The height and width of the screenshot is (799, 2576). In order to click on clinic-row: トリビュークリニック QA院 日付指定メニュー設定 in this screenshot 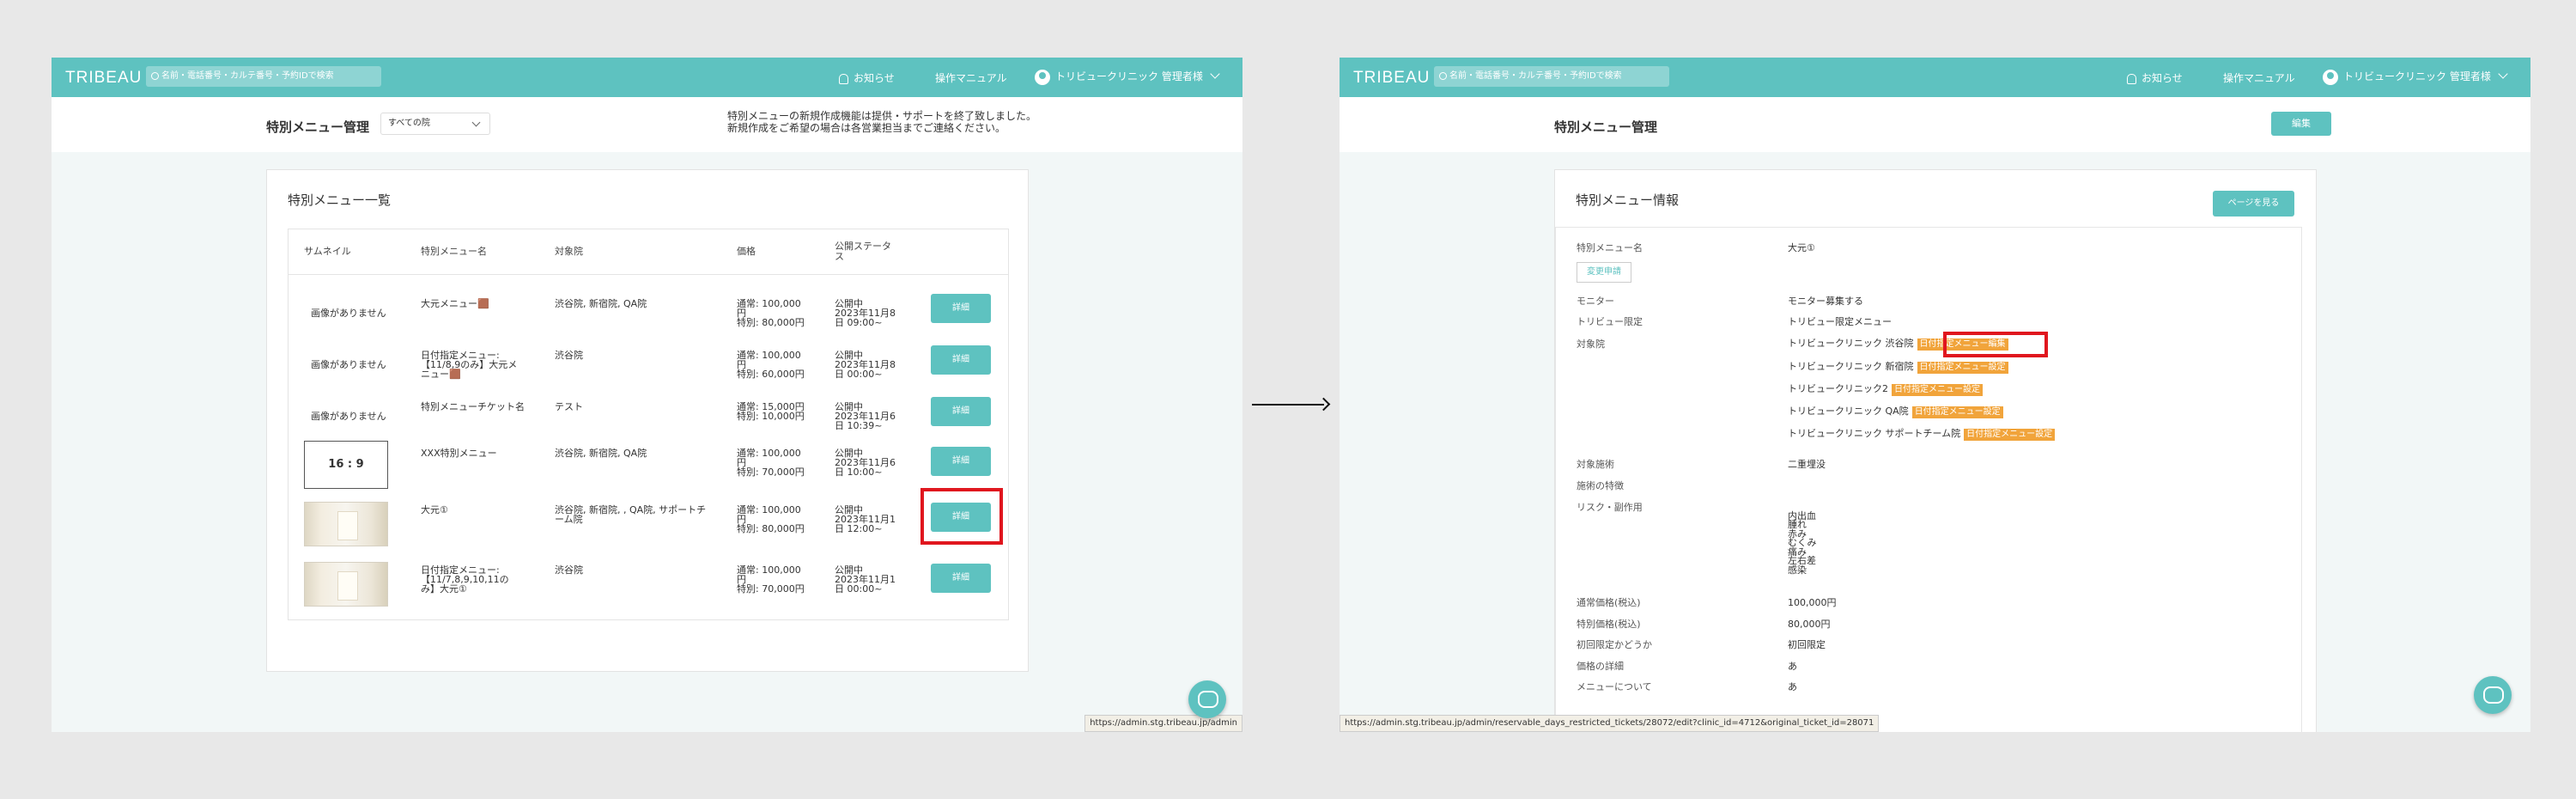, I will do `click(1895, 412)`.